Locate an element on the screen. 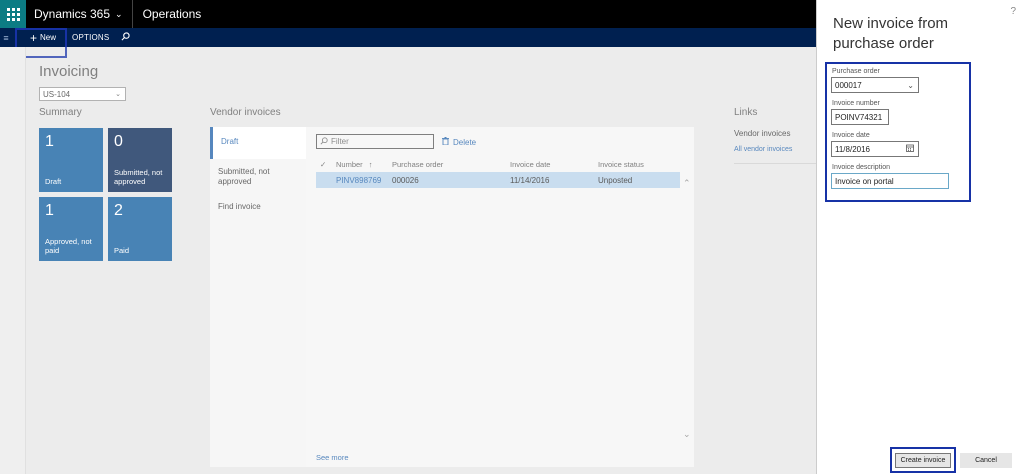  tile-label: Draft is located at coordinates (53, 181).